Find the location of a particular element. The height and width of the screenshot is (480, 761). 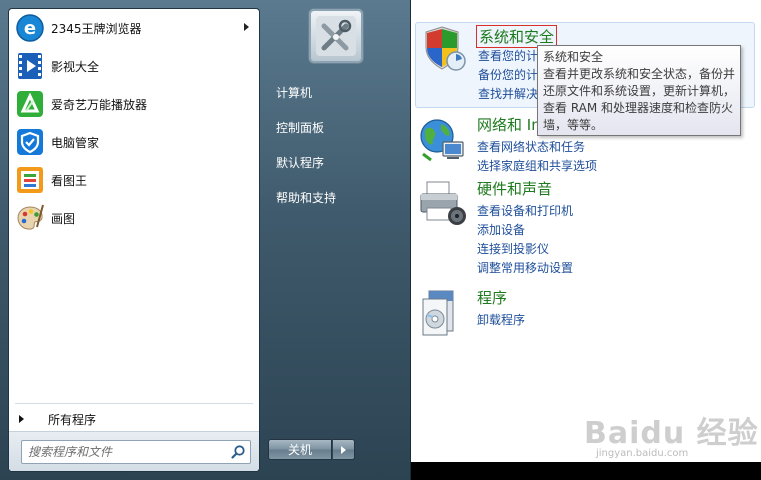

programs-box-icon is located at coordinates (443, 313).